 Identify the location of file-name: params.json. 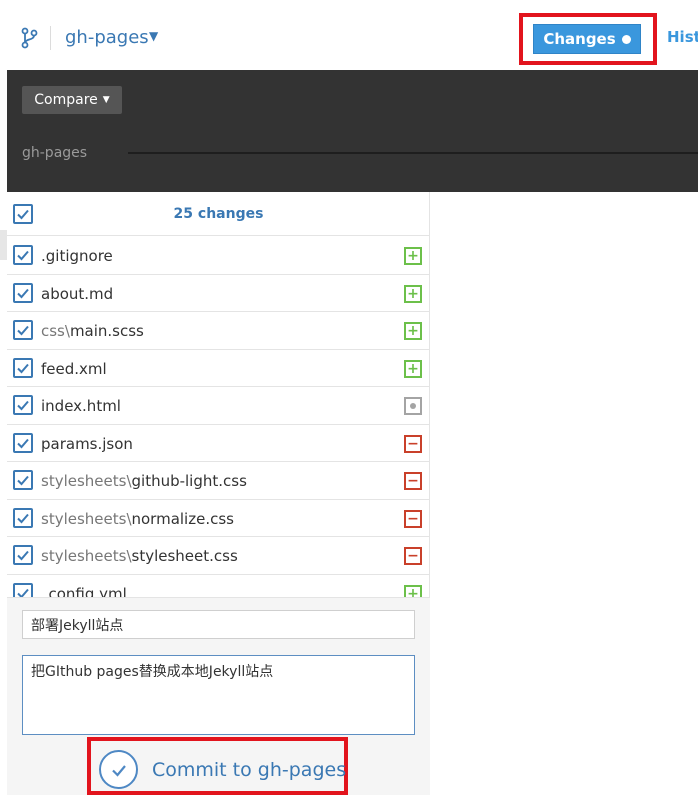
(87, 443).